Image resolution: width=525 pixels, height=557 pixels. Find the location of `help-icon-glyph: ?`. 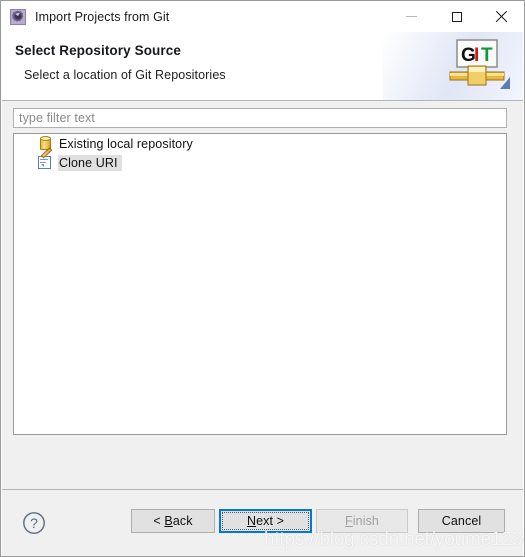

help-icon-glyph: ? is located at coordinates (34, 523).